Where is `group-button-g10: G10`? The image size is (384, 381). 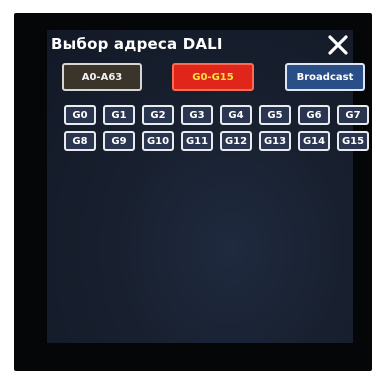 group-button-g10: G10 is located at coordinates (158, 141).